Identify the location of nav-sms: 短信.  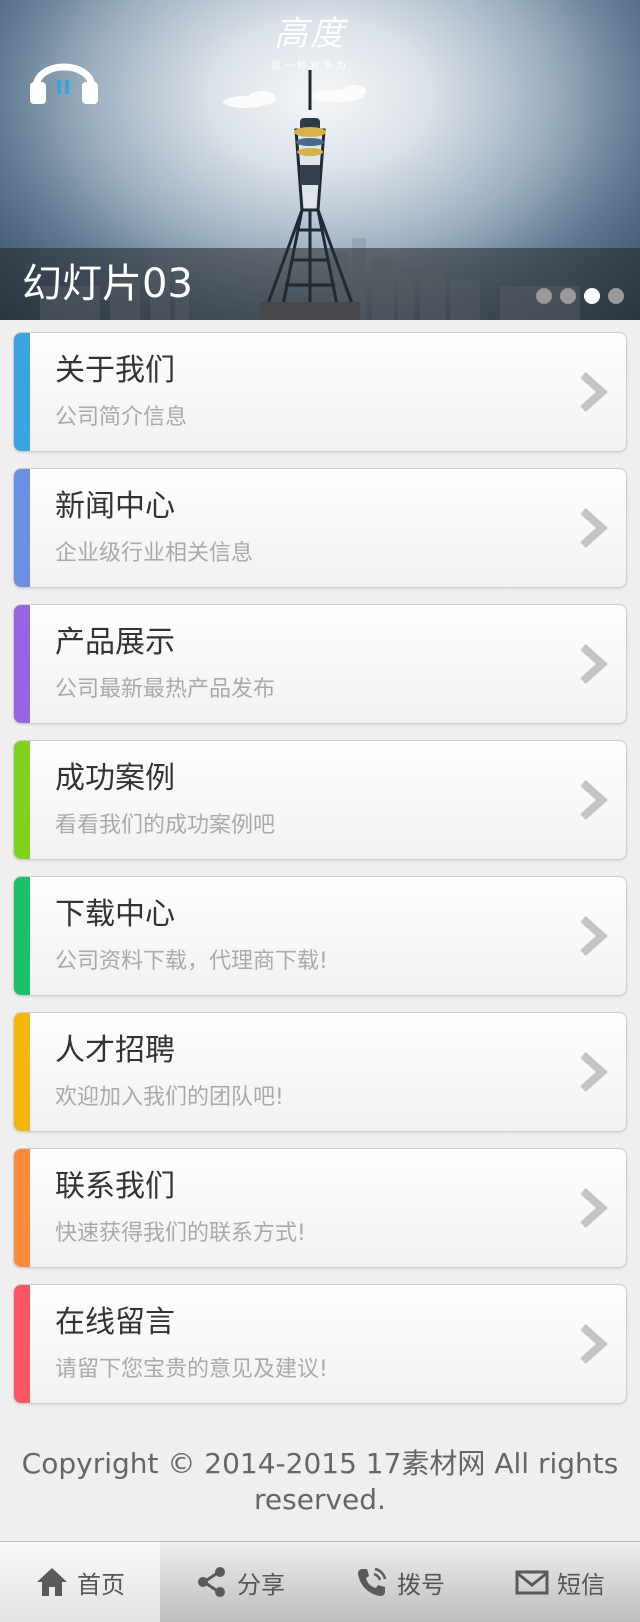
(560, 1582).